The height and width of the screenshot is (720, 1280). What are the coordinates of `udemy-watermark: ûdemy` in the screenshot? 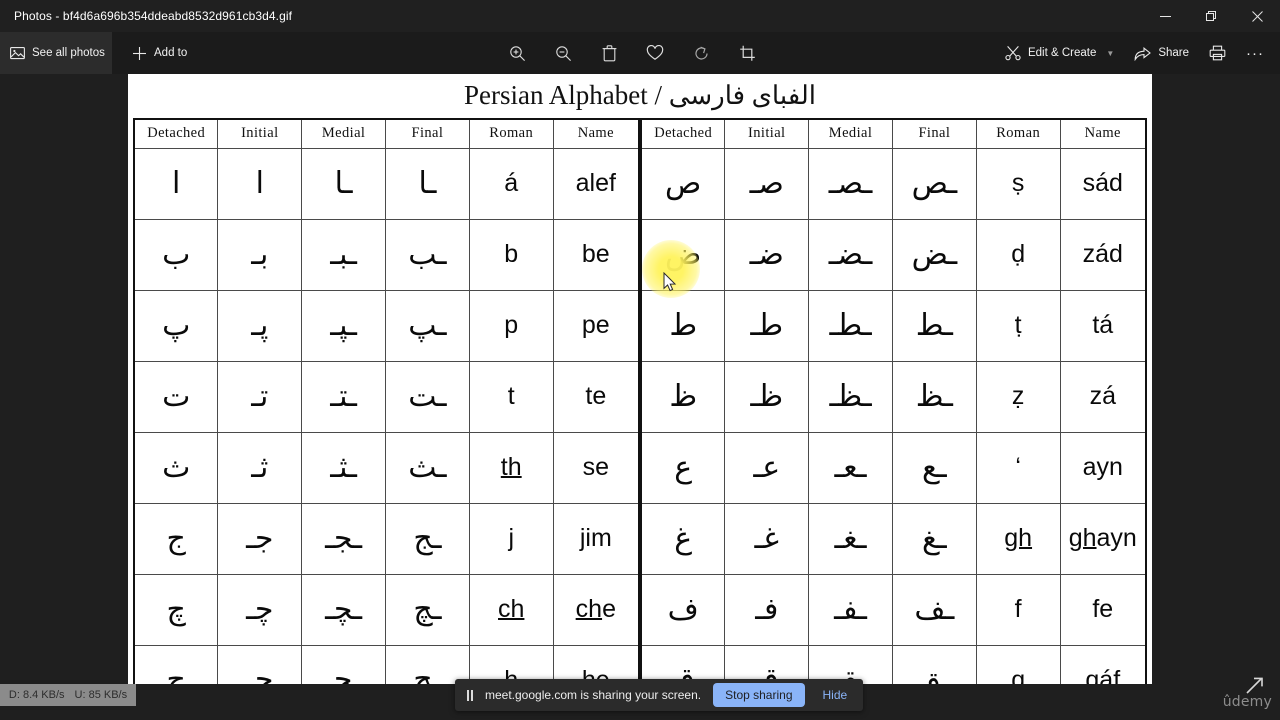 It's located at (1247, 693).